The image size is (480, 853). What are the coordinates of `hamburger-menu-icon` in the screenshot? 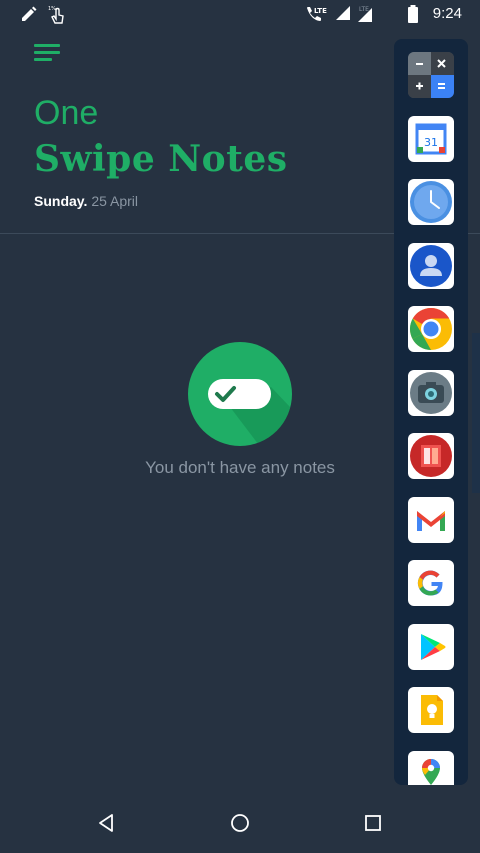 It's located at (48, 54).